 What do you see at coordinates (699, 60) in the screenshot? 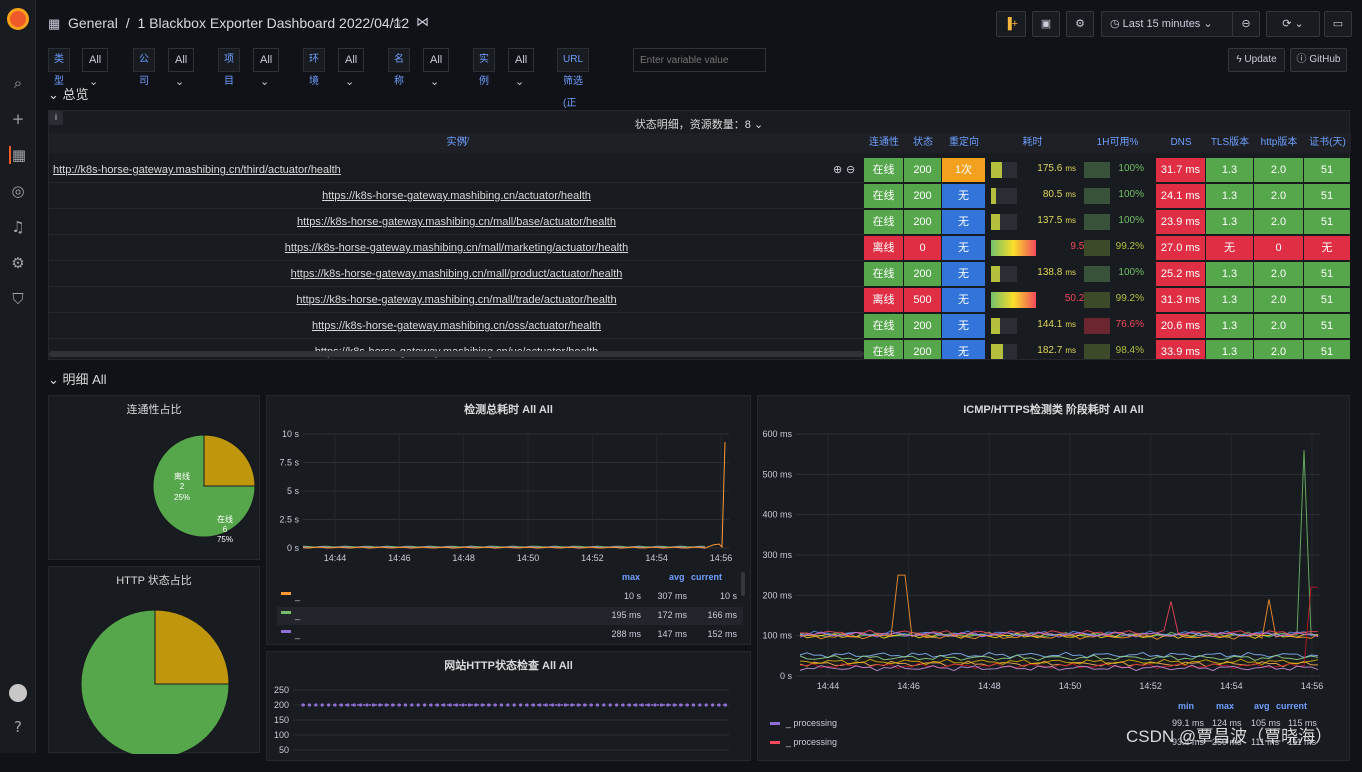
I see `url-filter-input` at bounding box center [699, 60].